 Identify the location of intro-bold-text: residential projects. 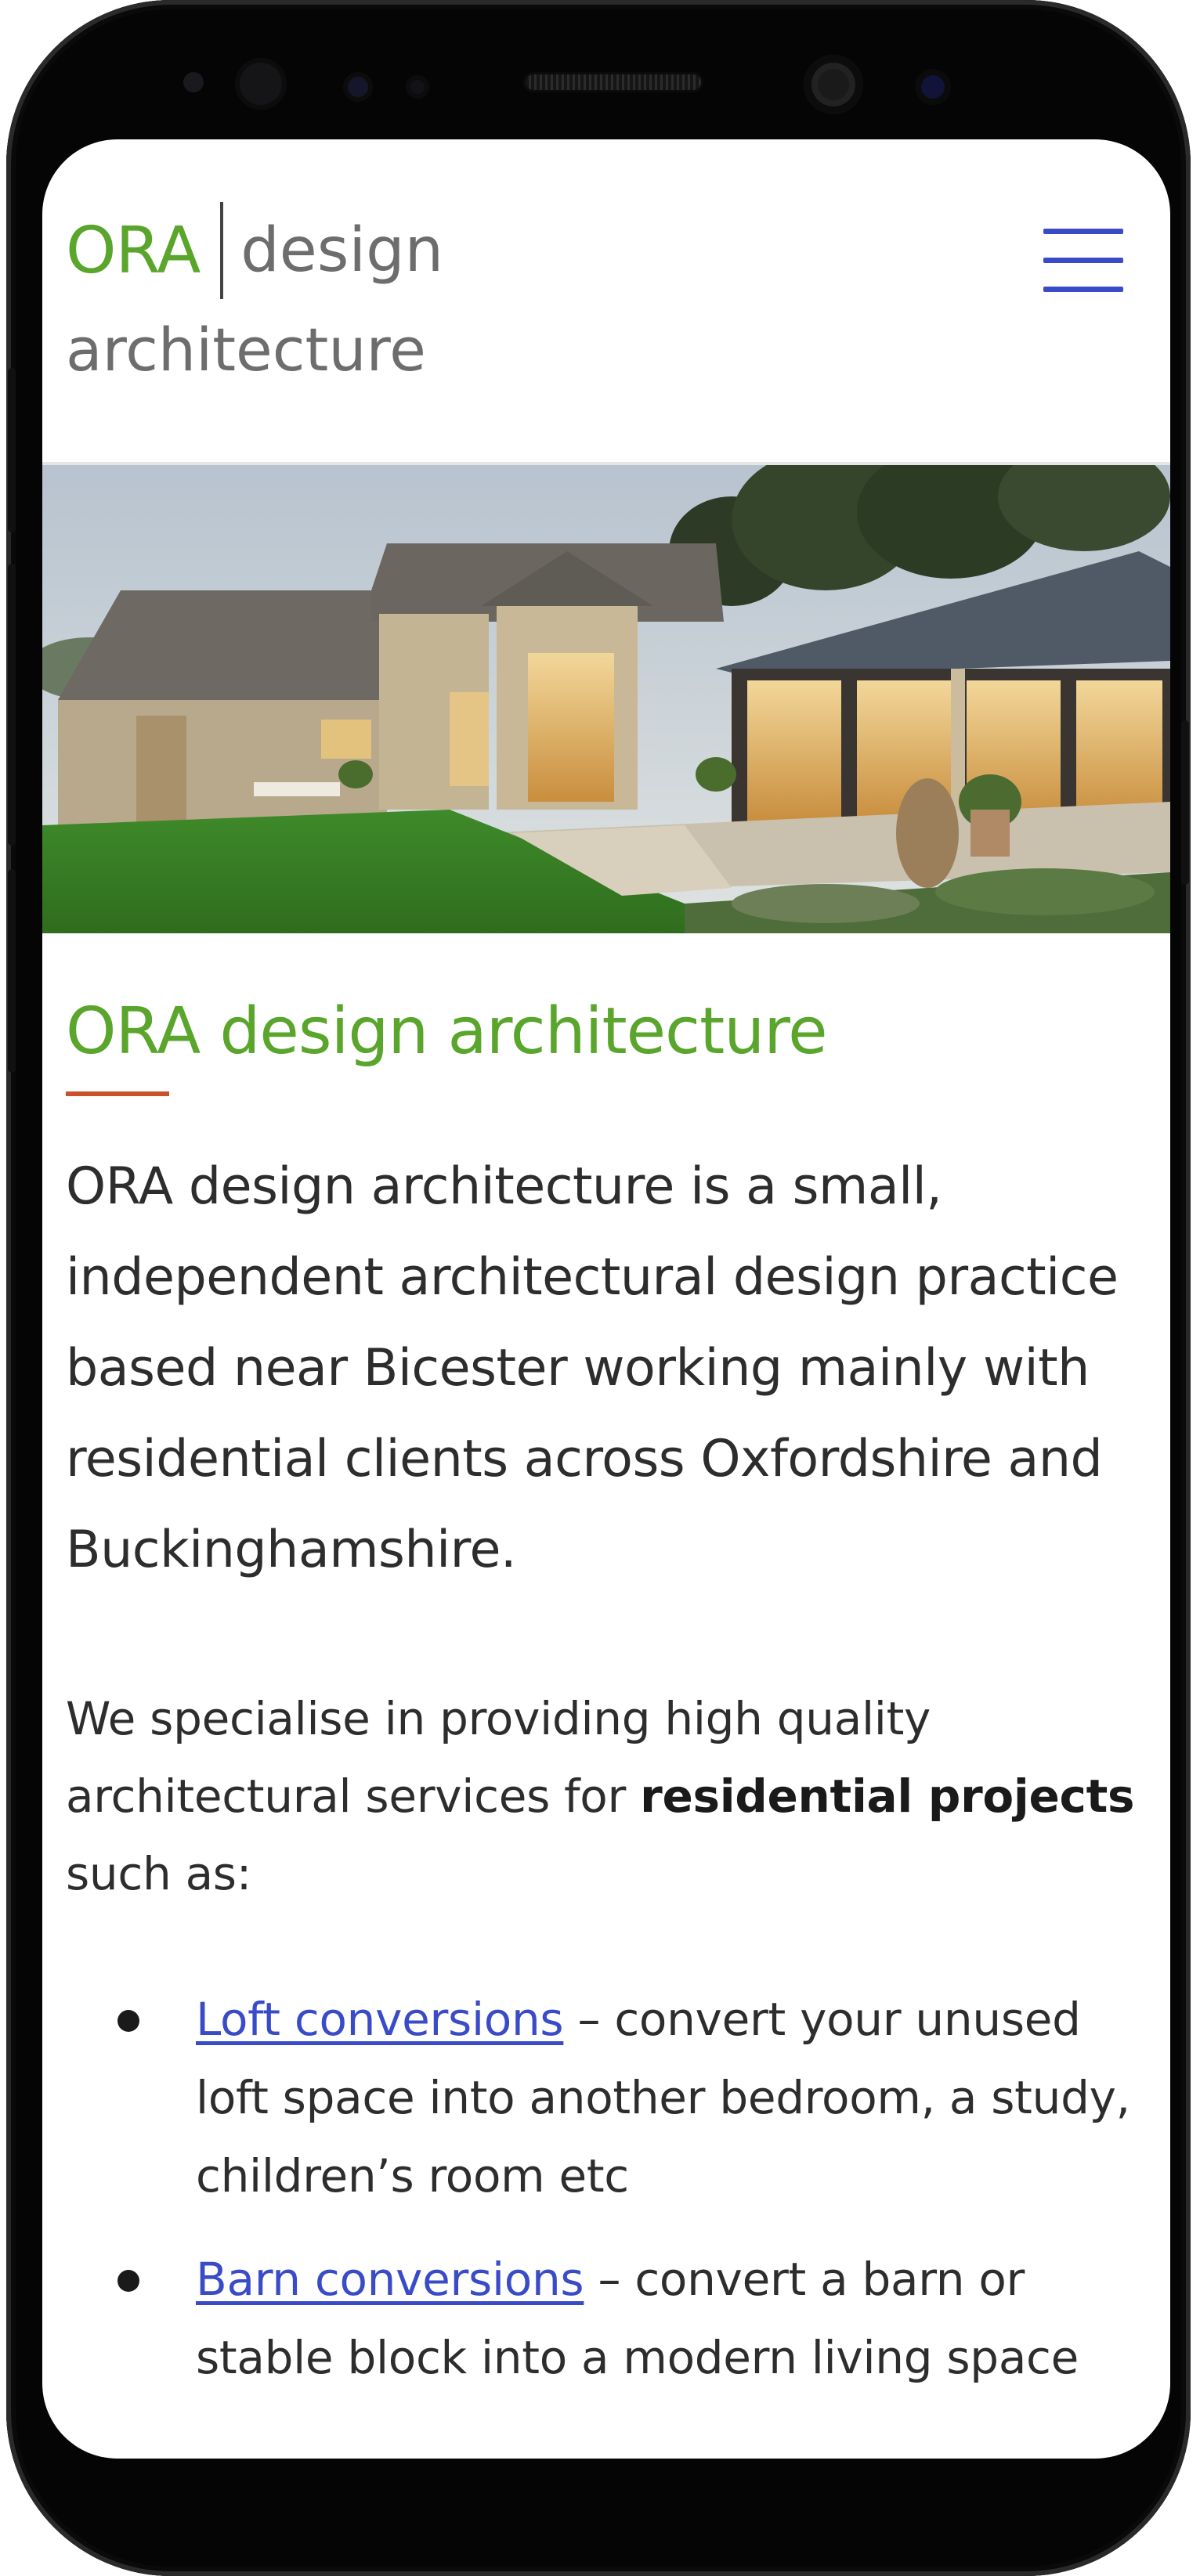
(887, 1796).